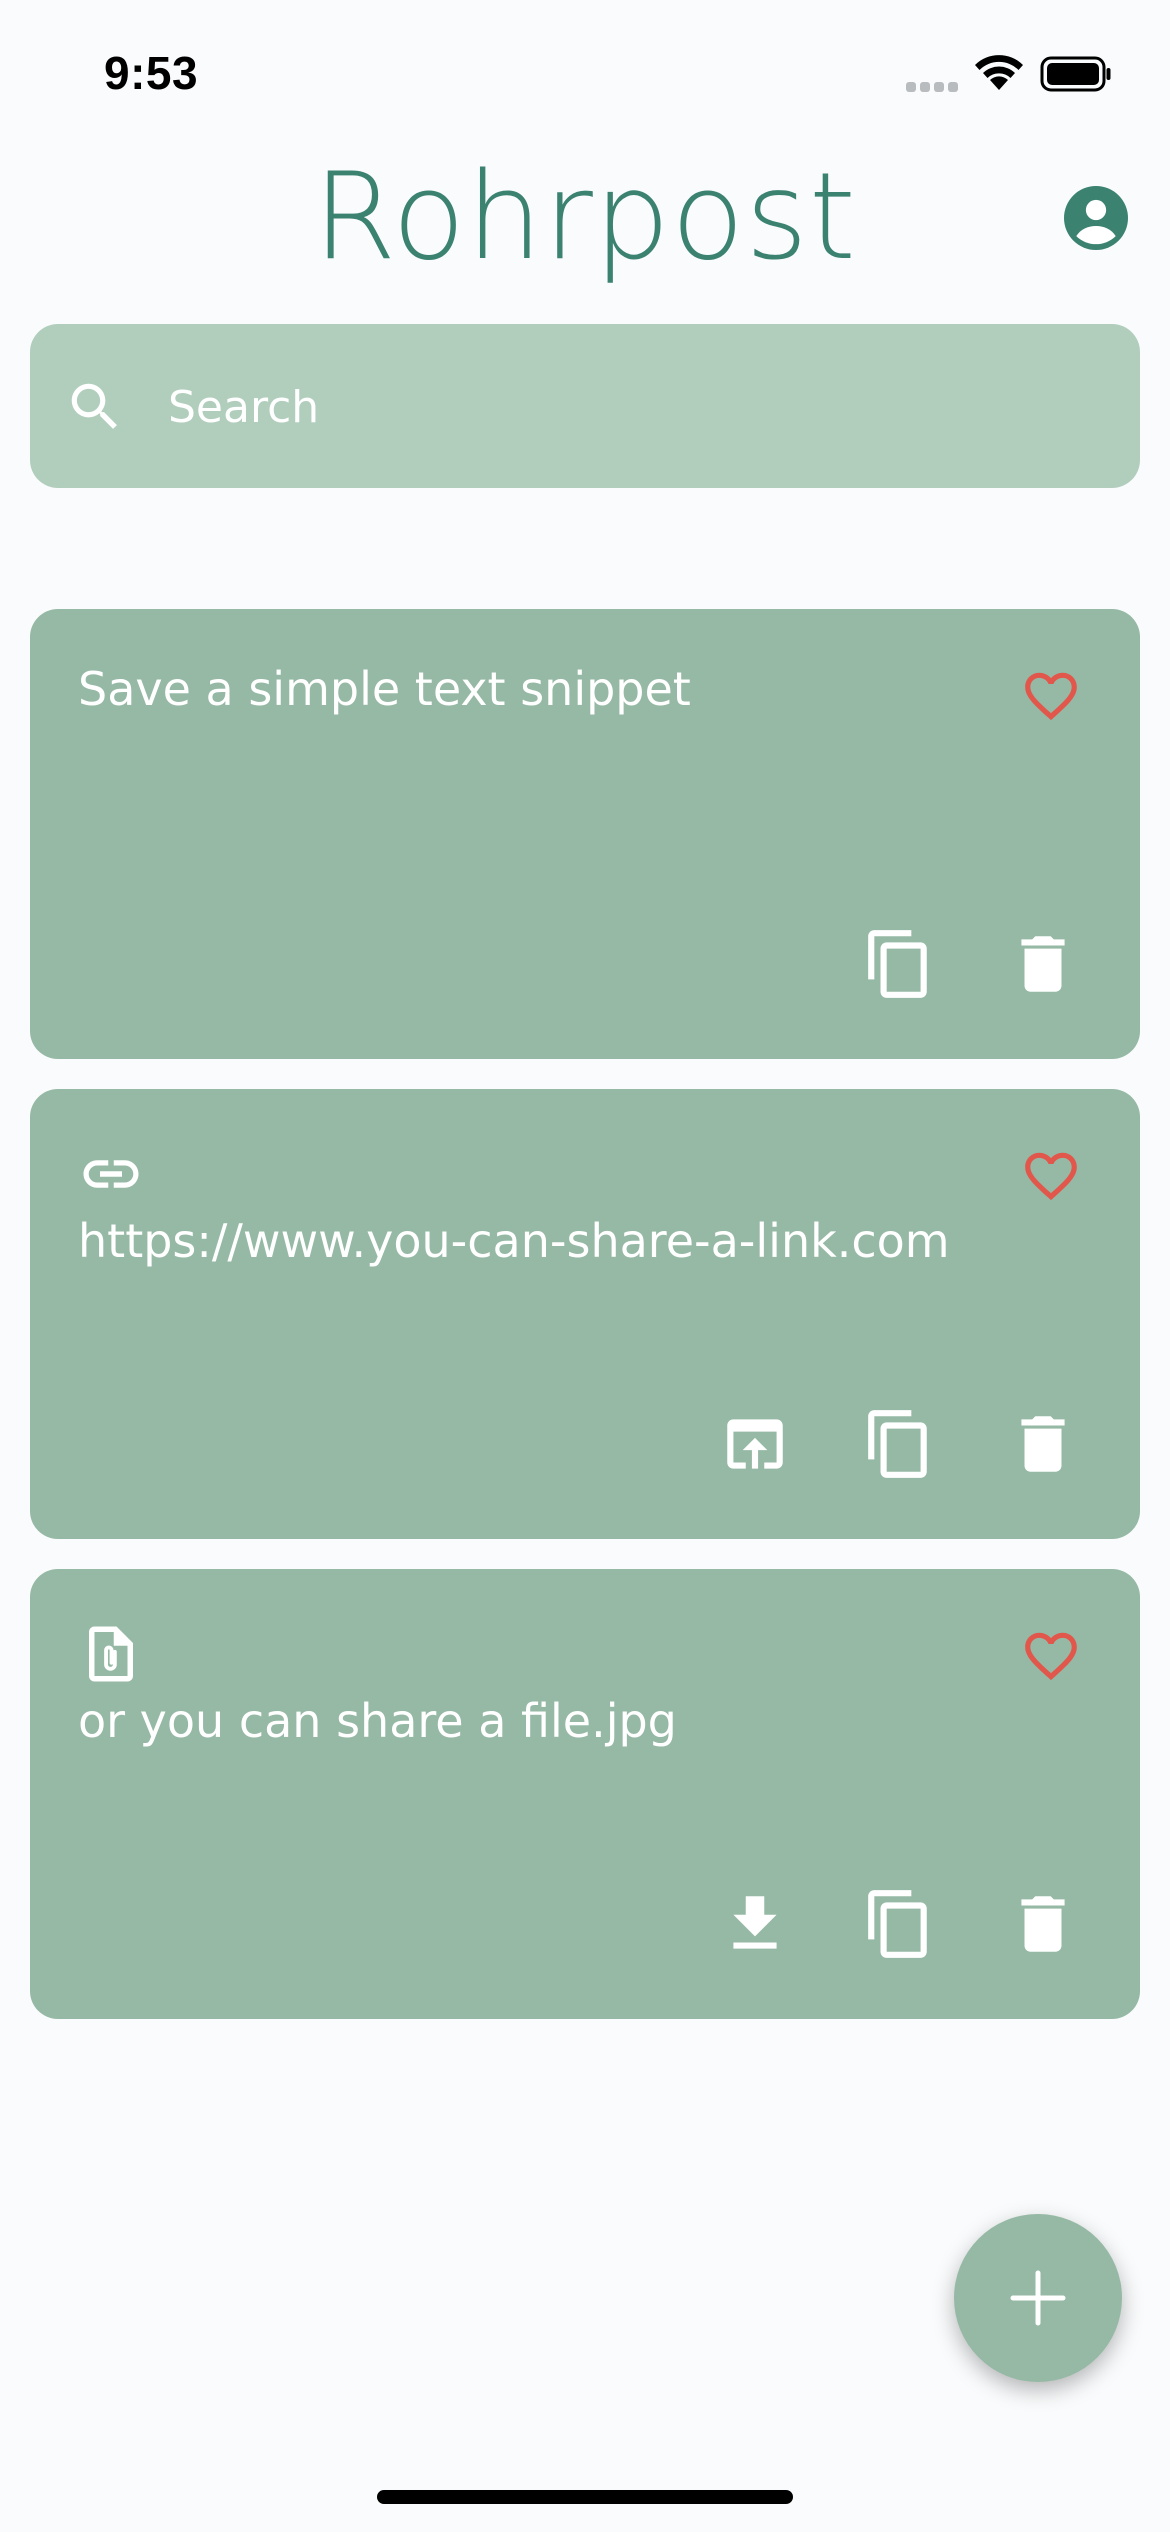 The image size is (1170, 2532). What do you see at coordinates (384, 689) in the screenshot?
I see `clip-content: Save a simple text snippet` at bounding box center [384, 689].